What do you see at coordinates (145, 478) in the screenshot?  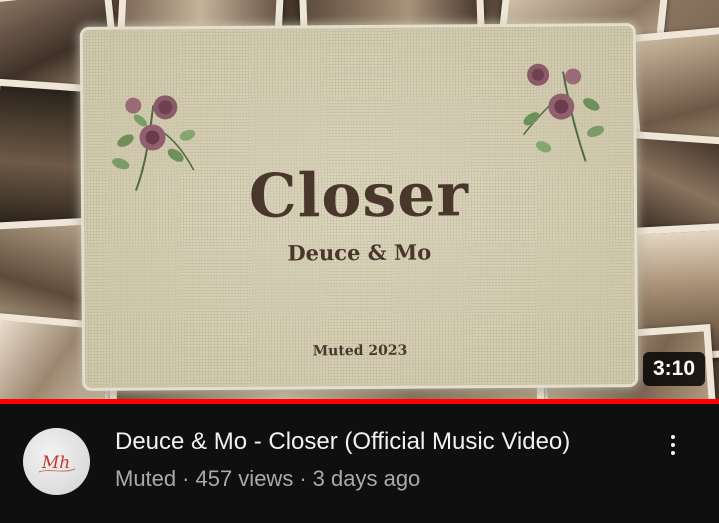 I see `channel-name: Muted` at bounding box center [145, 478].